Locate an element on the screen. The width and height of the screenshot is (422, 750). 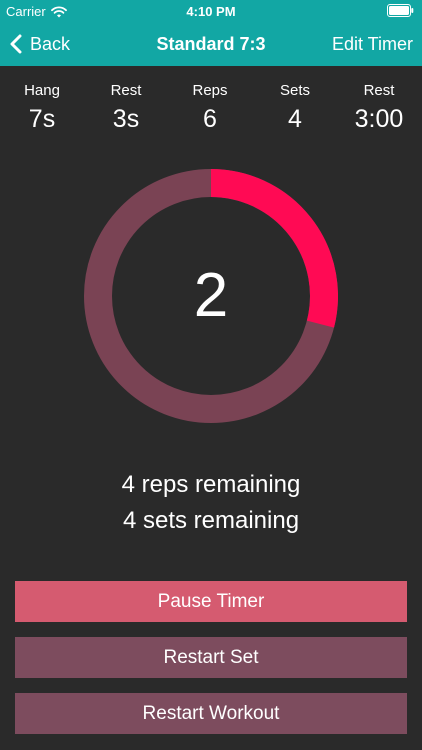
countdown-number: 2 is located at coordinates (211, 295).